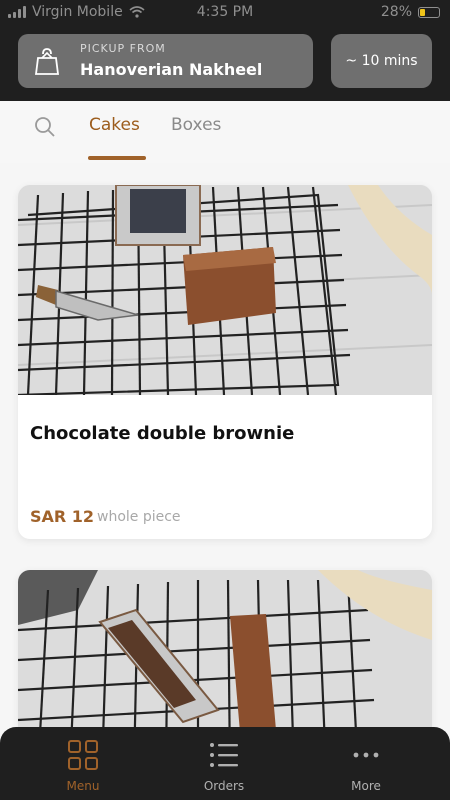 This screenshot has width=450, height=800. What do you see at coordinates (45, 127) in the screenshot?
I see `search-icon` at bounding box center [45, 127].